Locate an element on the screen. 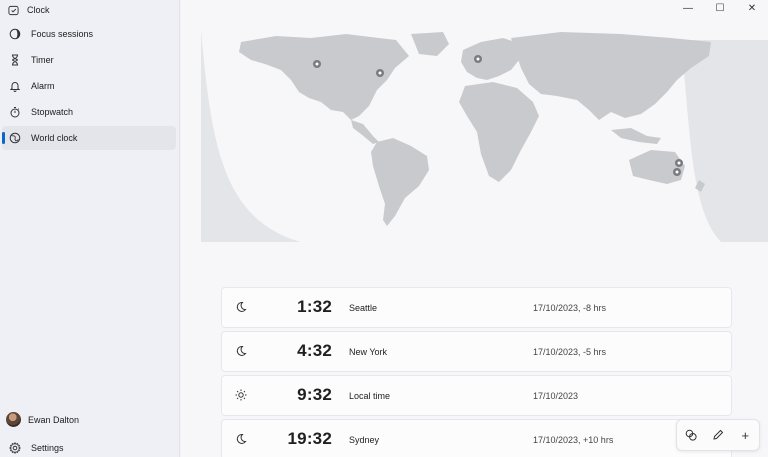  clock-date: 17/10/2023, -8 hrs is located at coordinates (570, 308).